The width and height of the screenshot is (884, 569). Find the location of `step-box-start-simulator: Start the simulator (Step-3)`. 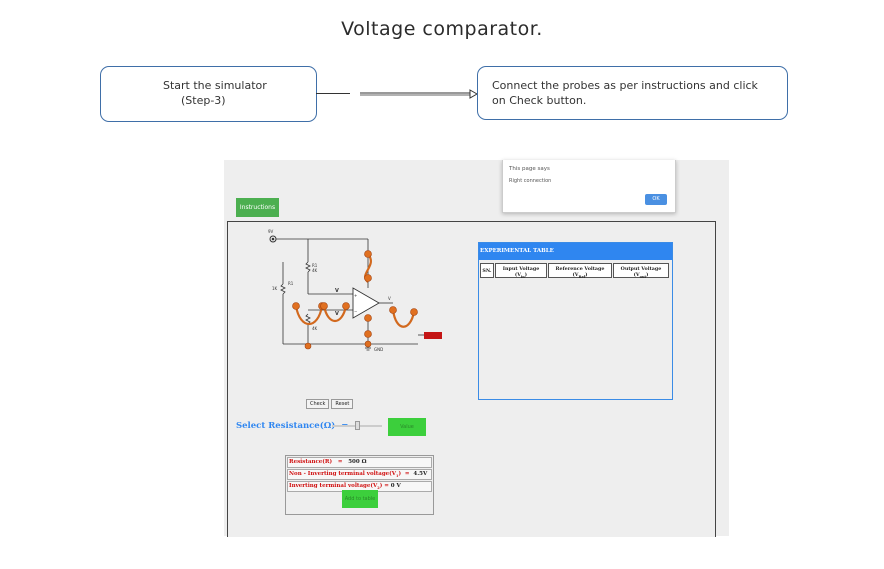

step-box-start-simulator: Start the simulator (Step-3) is located at coordinates (208, 94).